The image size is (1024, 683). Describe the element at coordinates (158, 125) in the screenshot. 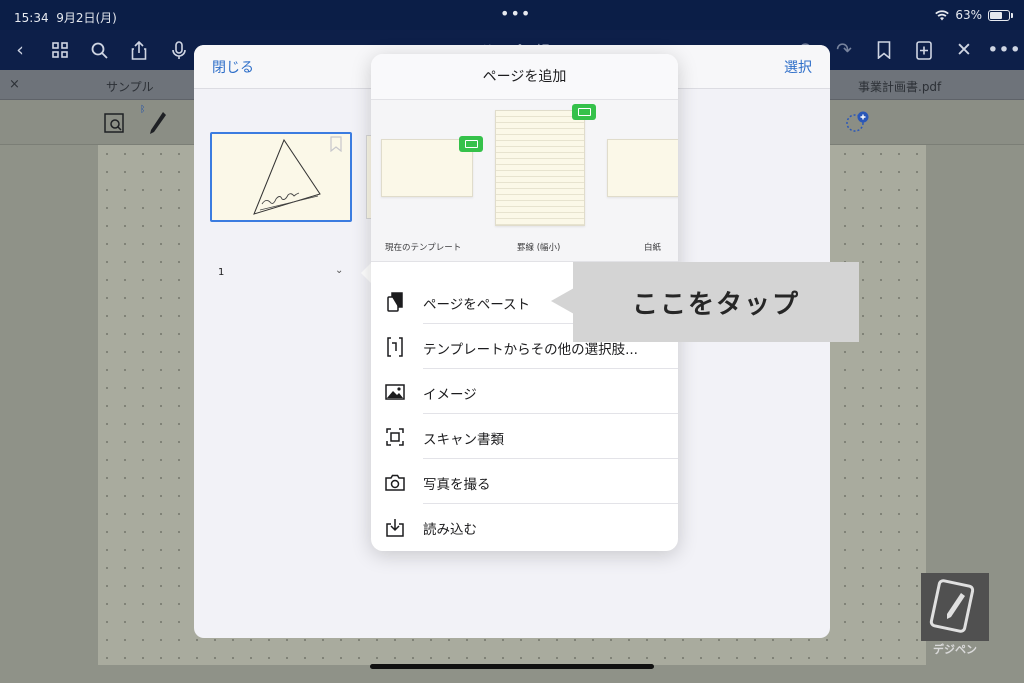

I see `pen-tool-icon` at that location.